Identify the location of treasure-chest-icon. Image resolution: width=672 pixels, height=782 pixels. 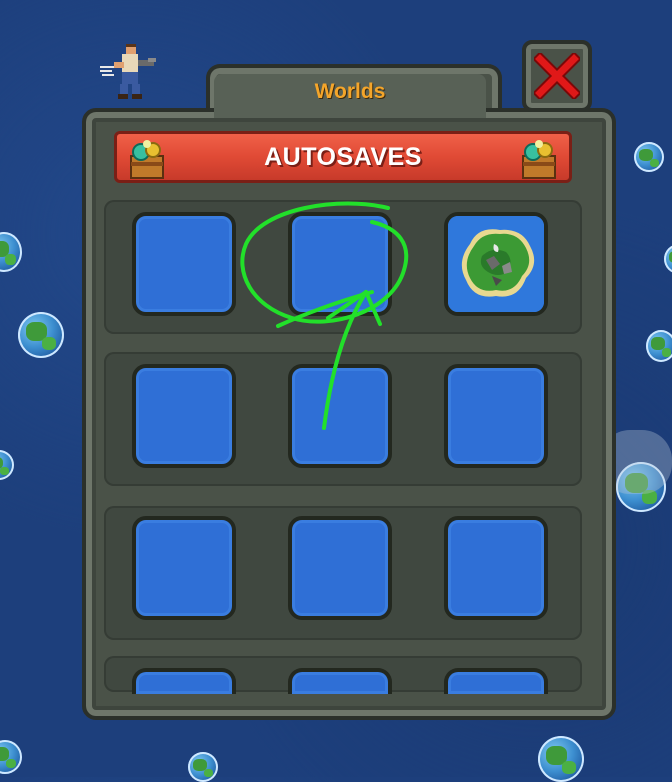
(539, 159).